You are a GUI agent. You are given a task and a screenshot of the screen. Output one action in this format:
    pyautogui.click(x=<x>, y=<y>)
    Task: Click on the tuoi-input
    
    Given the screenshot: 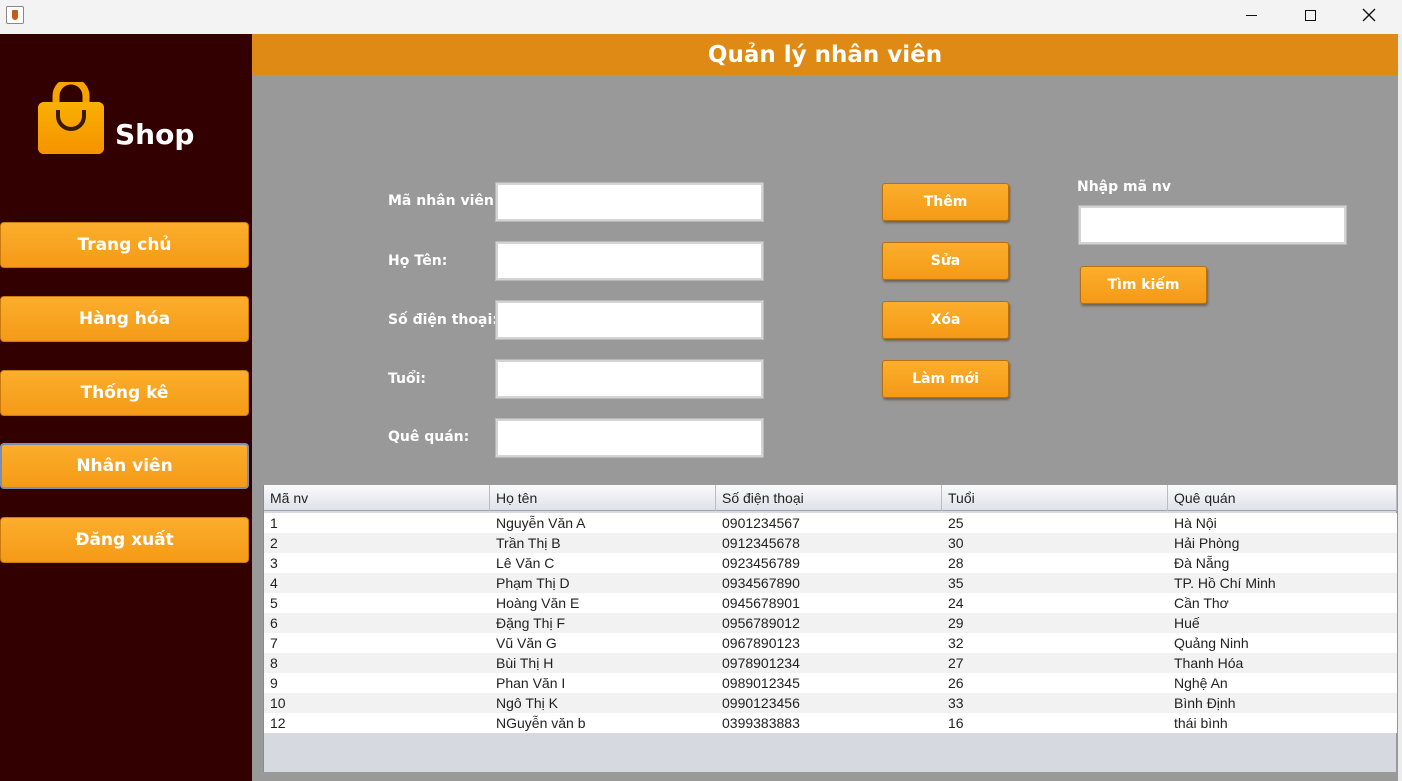 What is the action you would take?
    pyautogui.click(x=629, y=379)
    